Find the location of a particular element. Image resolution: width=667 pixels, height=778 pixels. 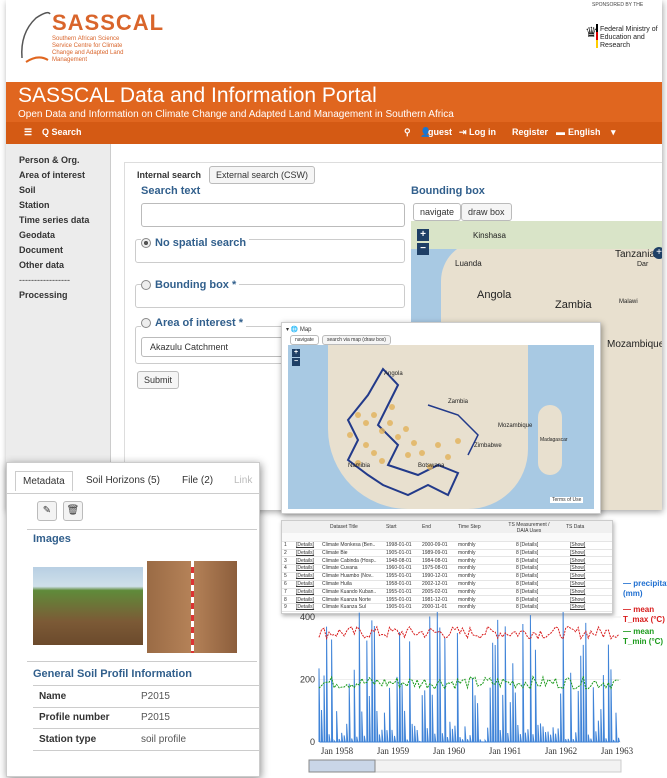

tab-soil-horizons: Soil Horizons (5) is located at coordinates (123, 480).